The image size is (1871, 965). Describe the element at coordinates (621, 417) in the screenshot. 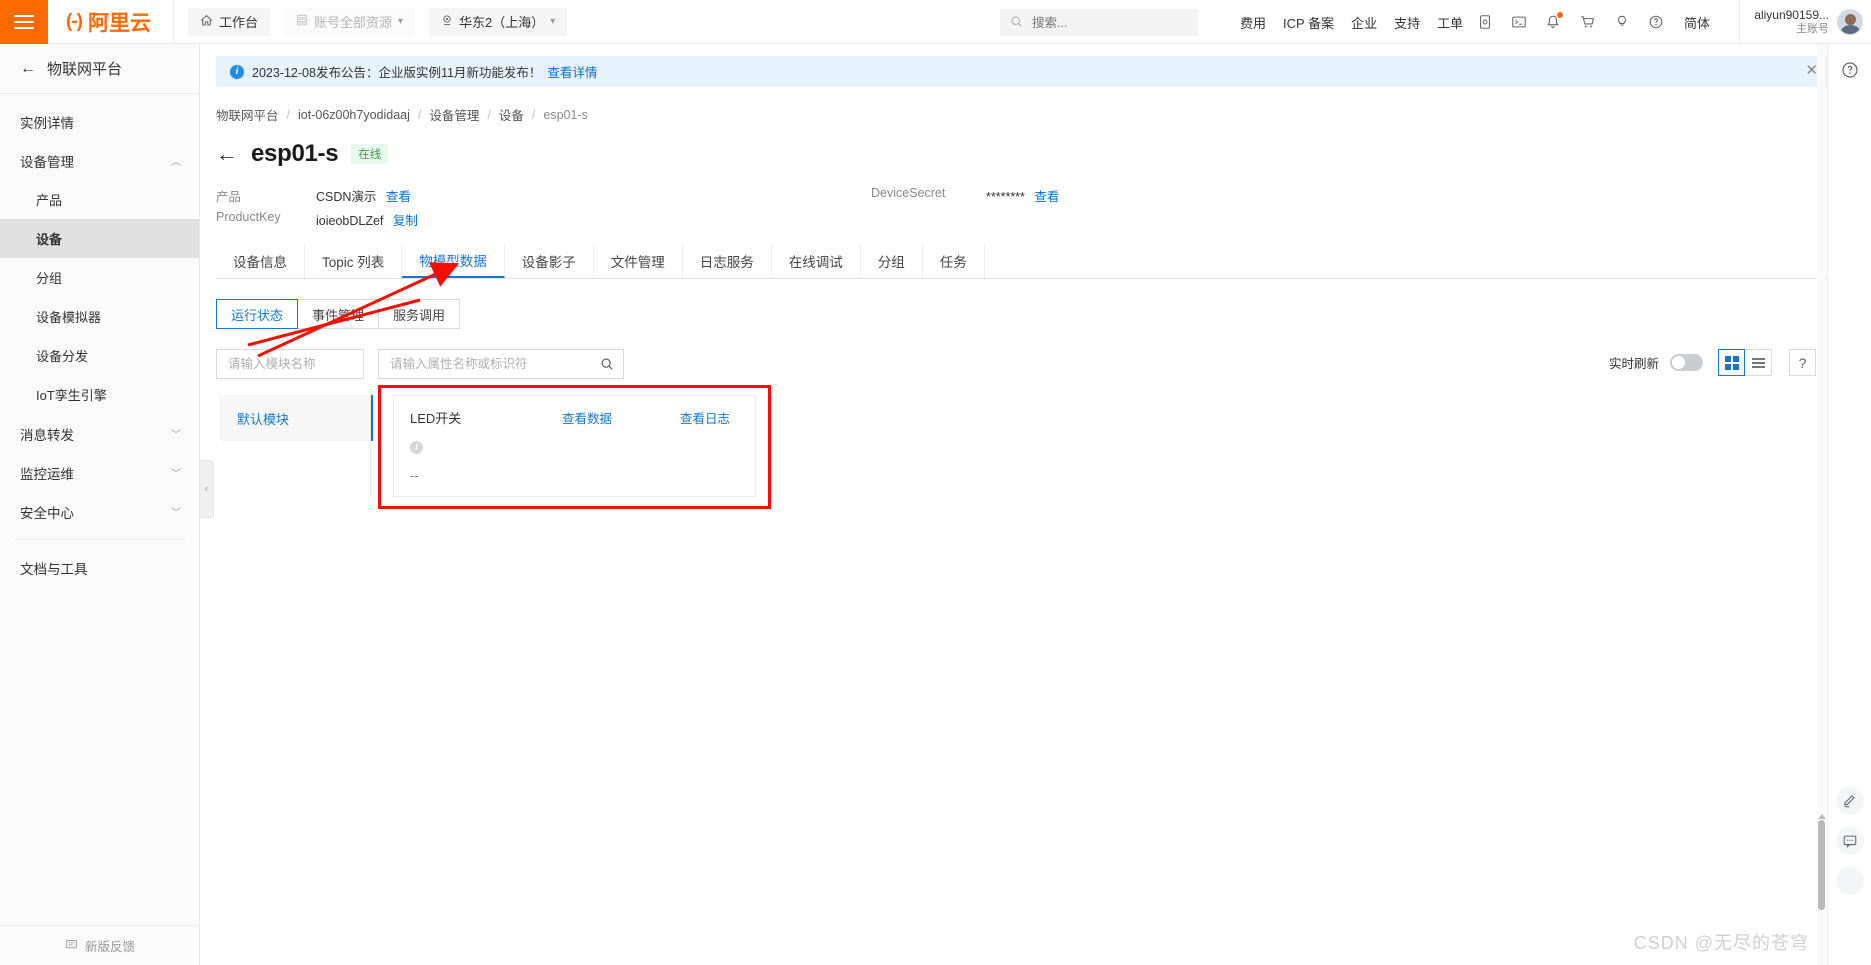

I see `view-data-link: 查看数据` at that location.